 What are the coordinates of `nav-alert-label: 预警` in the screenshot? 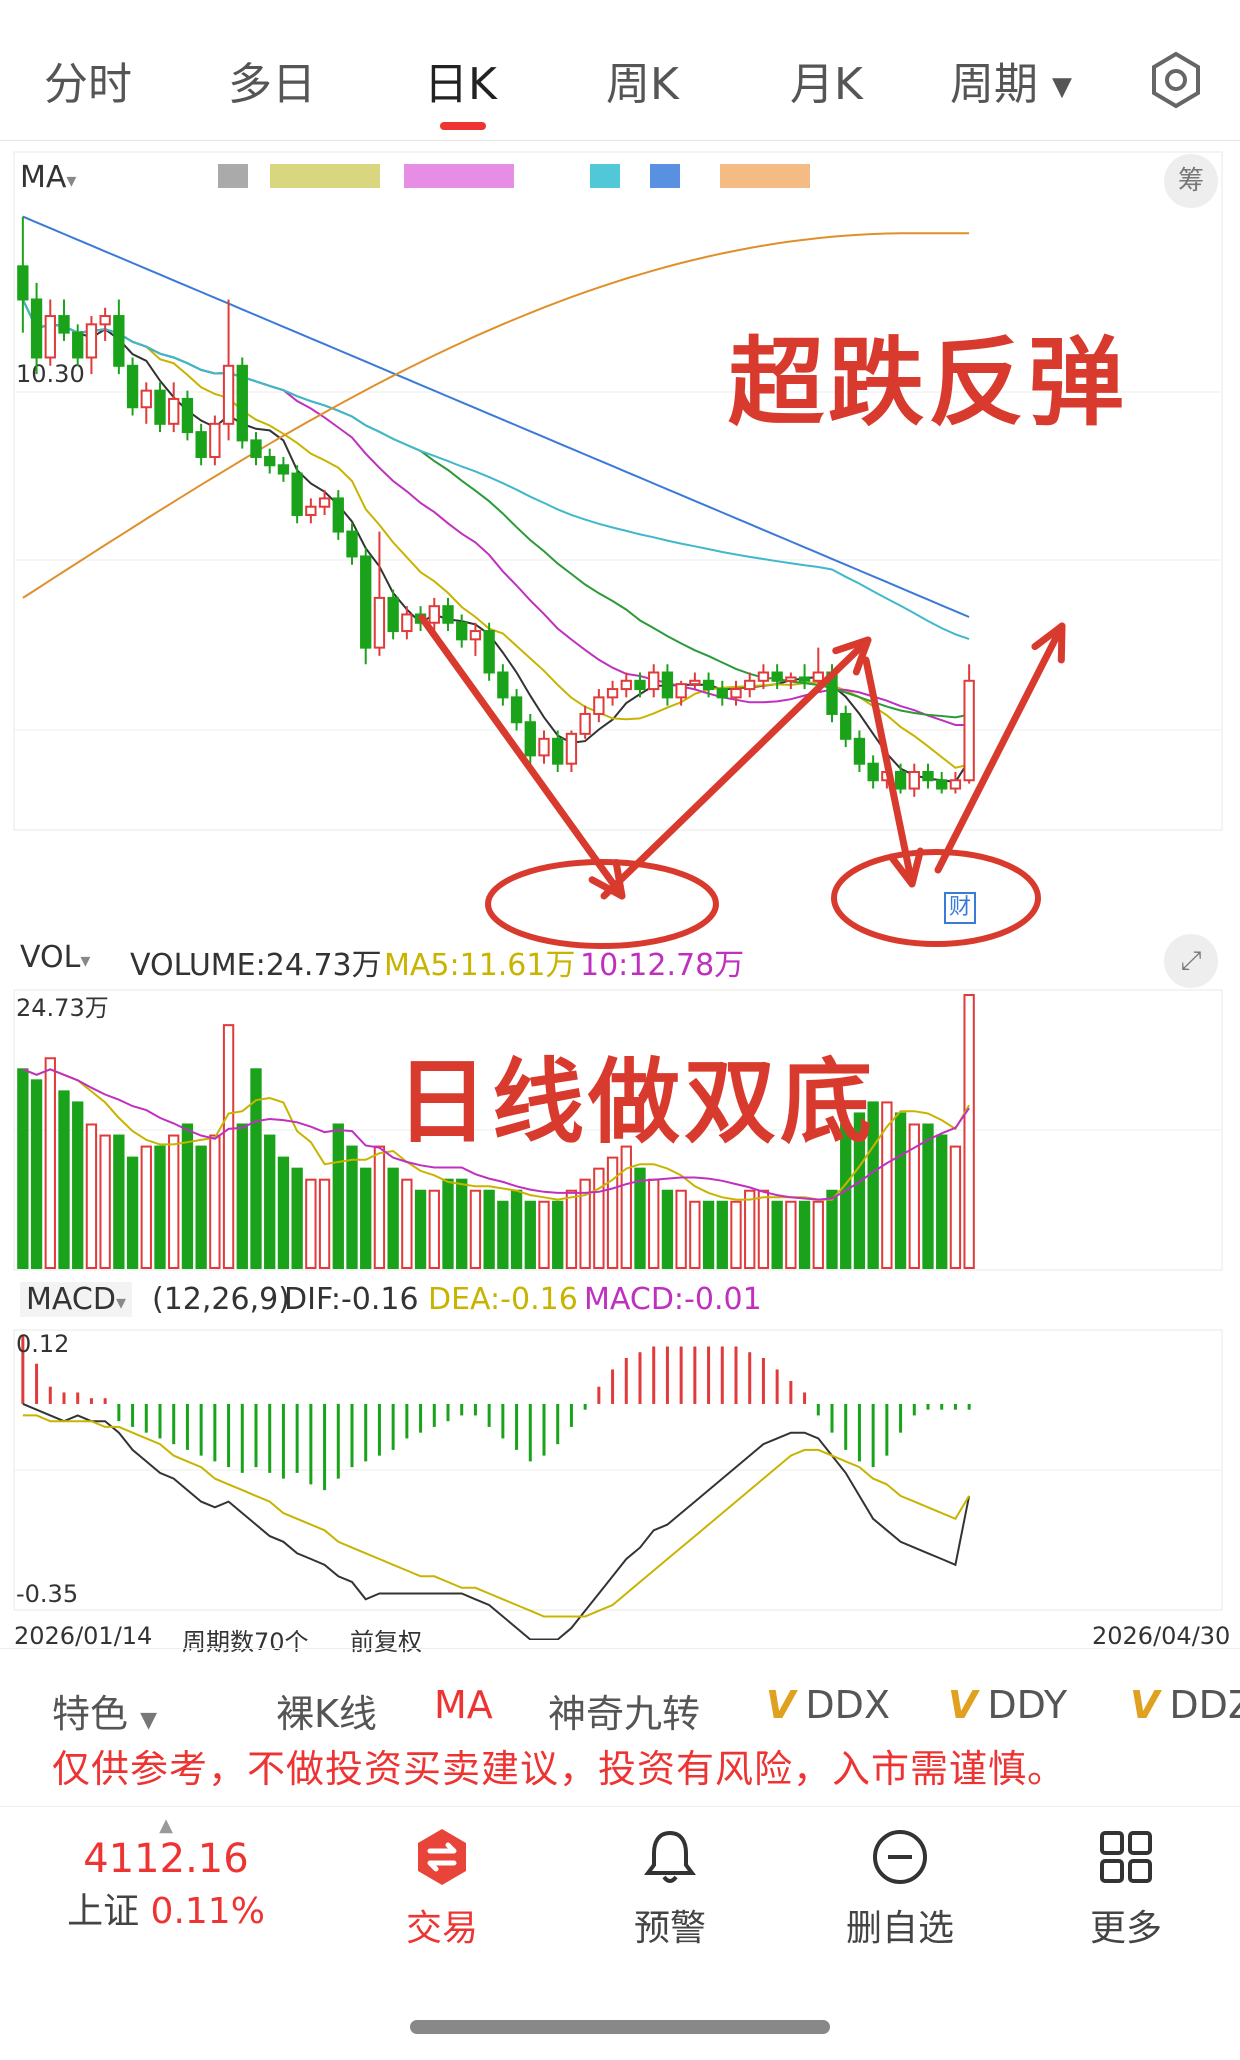 It's located at (669, 1928).